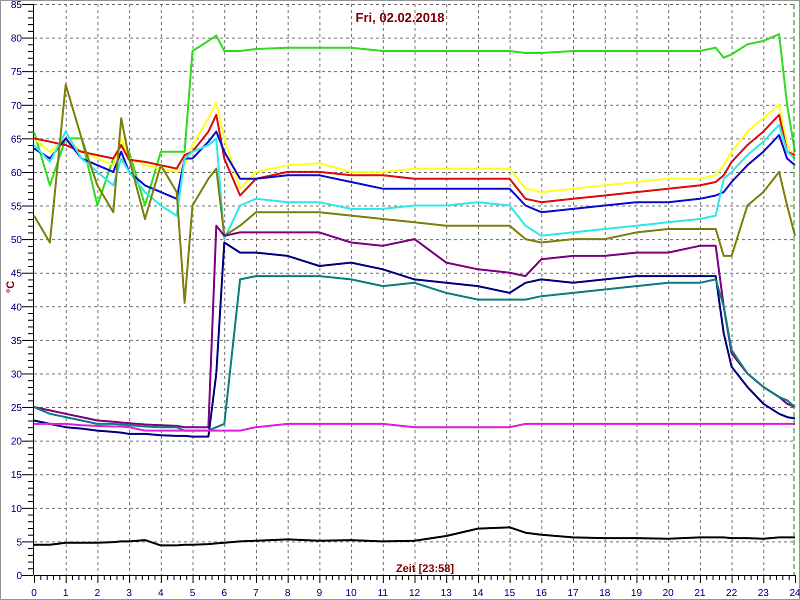 The height and width of the screenshot is (600, 800). Describe the element at coordinates (16, 72) in the screenshot. I see `tick-label: 75` at that location.